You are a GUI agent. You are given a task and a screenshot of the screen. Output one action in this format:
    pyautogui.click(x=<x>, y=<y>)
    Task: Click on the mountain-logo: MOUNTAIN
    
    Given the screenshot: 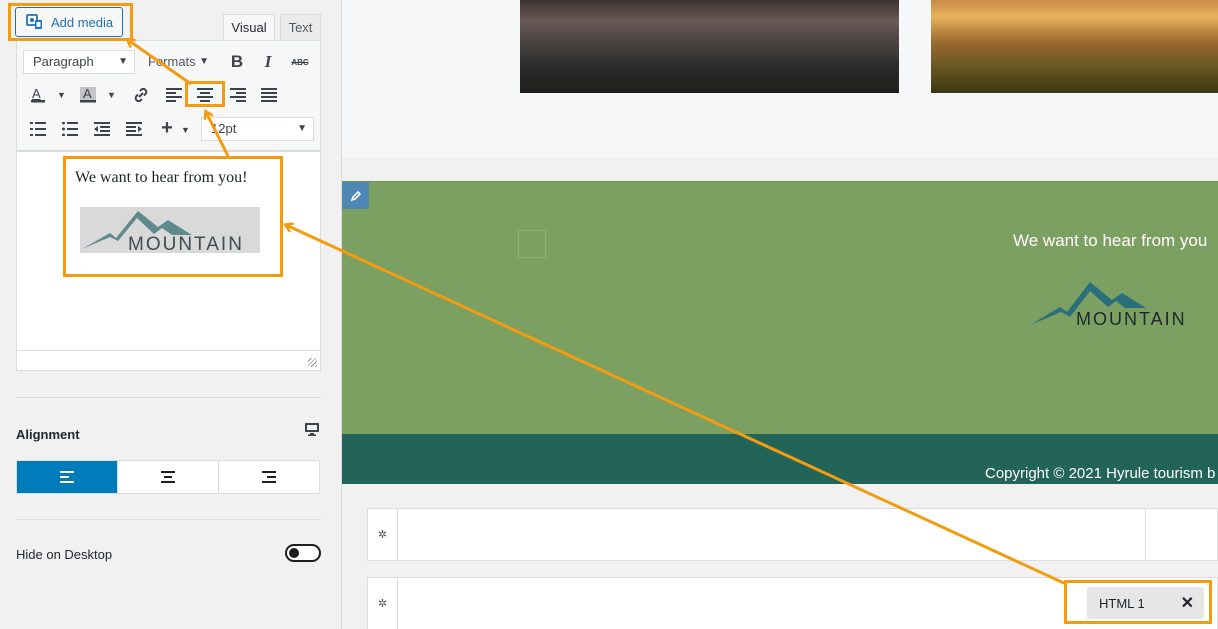 What is the action you would take?
    pyautogui.click(x=1124, y=305)
    